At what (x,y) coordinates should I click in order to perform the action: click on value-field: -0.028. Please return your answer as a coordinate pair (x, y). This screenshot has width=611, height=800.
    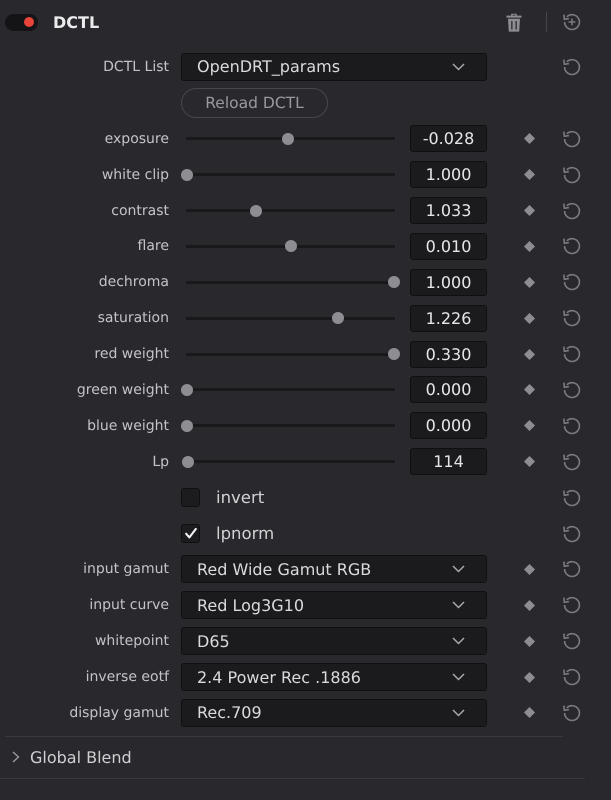
    Looking at the image, I should click on (448, 138).